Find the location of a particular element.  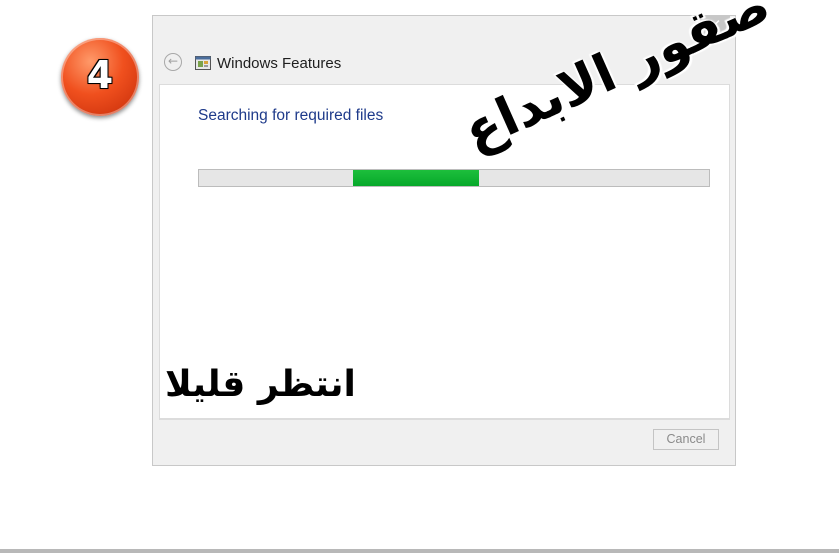

step-number-badge: 4 is located at coordinates (100, 77).